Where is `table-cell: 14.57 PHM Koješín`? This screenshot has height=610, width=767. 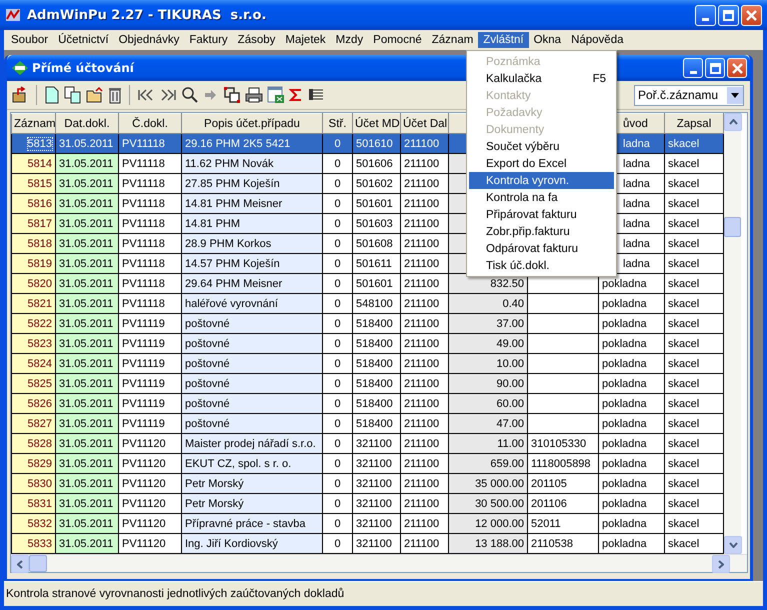
table-cell: 14.57 PHM Koješín is located at coordinates (252, 264).